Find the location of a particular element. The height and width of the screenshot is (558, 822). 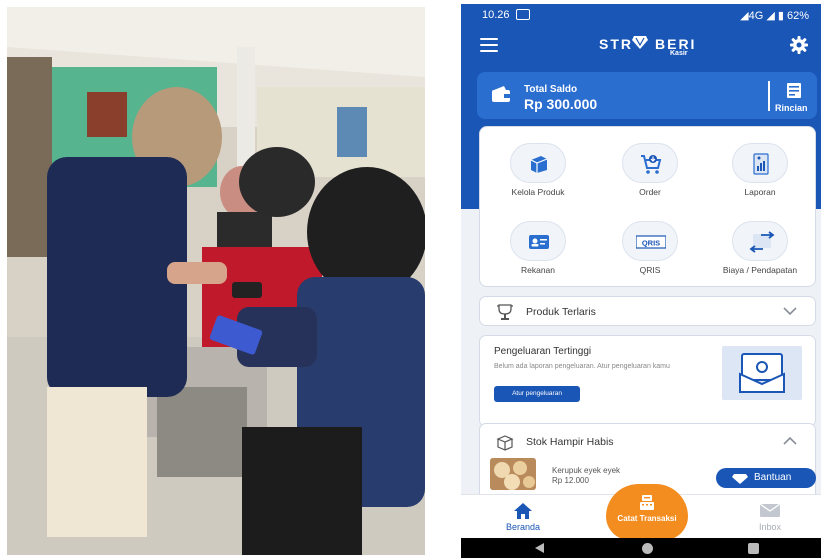

recent-apps-icon is located at coordinates (753, 548).